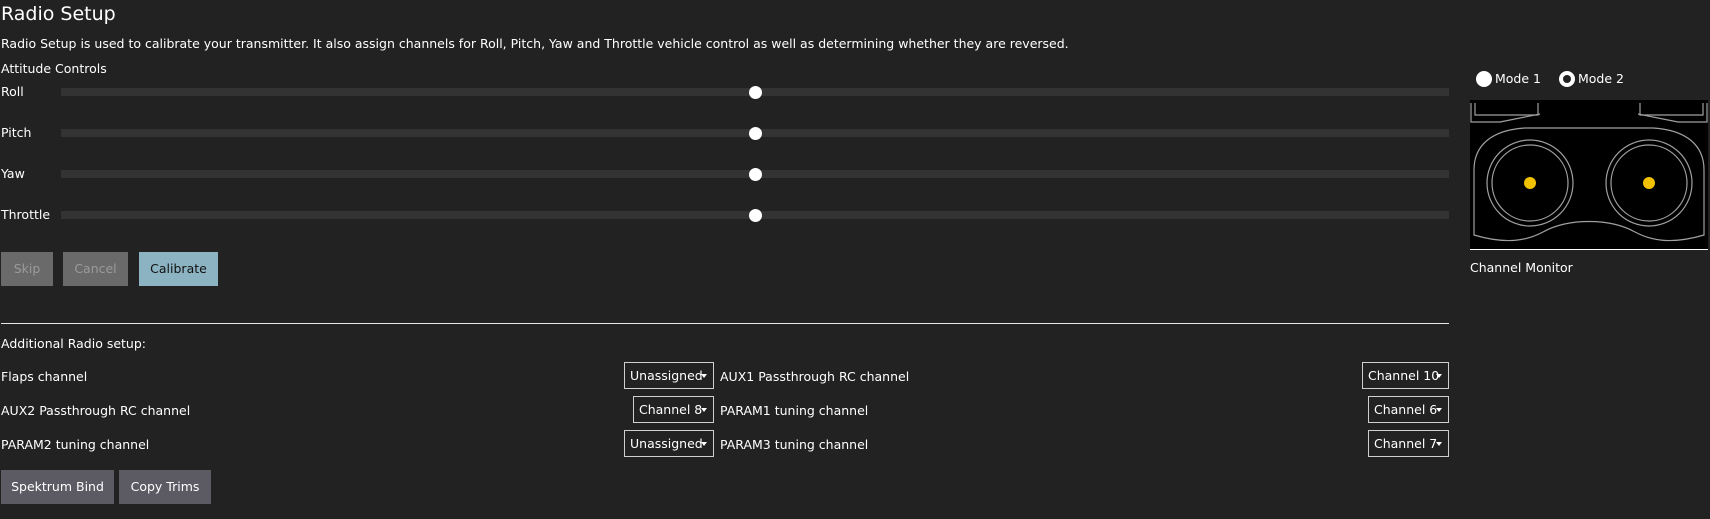 The height and width of the screenshot is (519, 1710). Describe the element at coordinates (1518, 78) in the screenshot. I see `mode-1-label: Mode 1` at that location.